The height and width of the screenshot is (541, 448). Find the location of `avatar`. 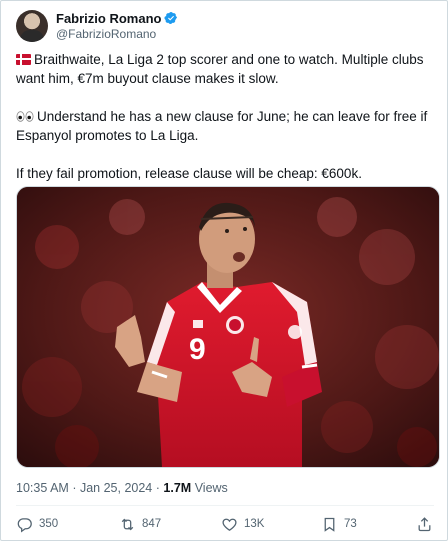

avatar is located at coordinates (32, 26).